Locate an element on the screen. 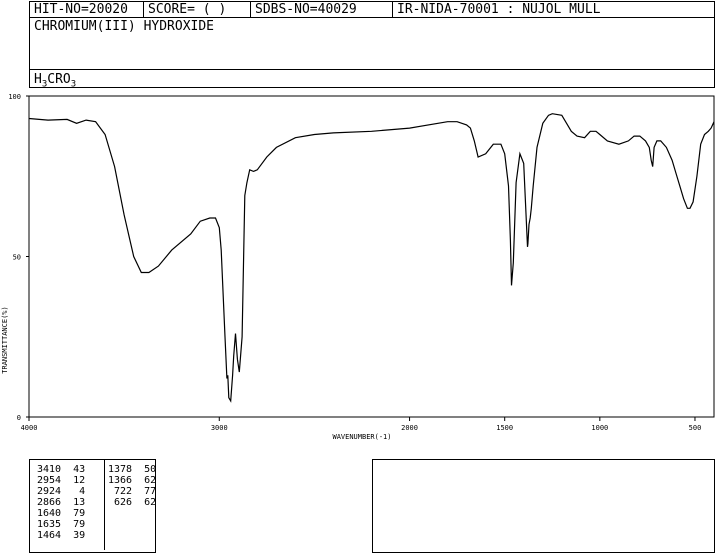  y-tick-label-50: 50 is located at coordinates (17, 258).